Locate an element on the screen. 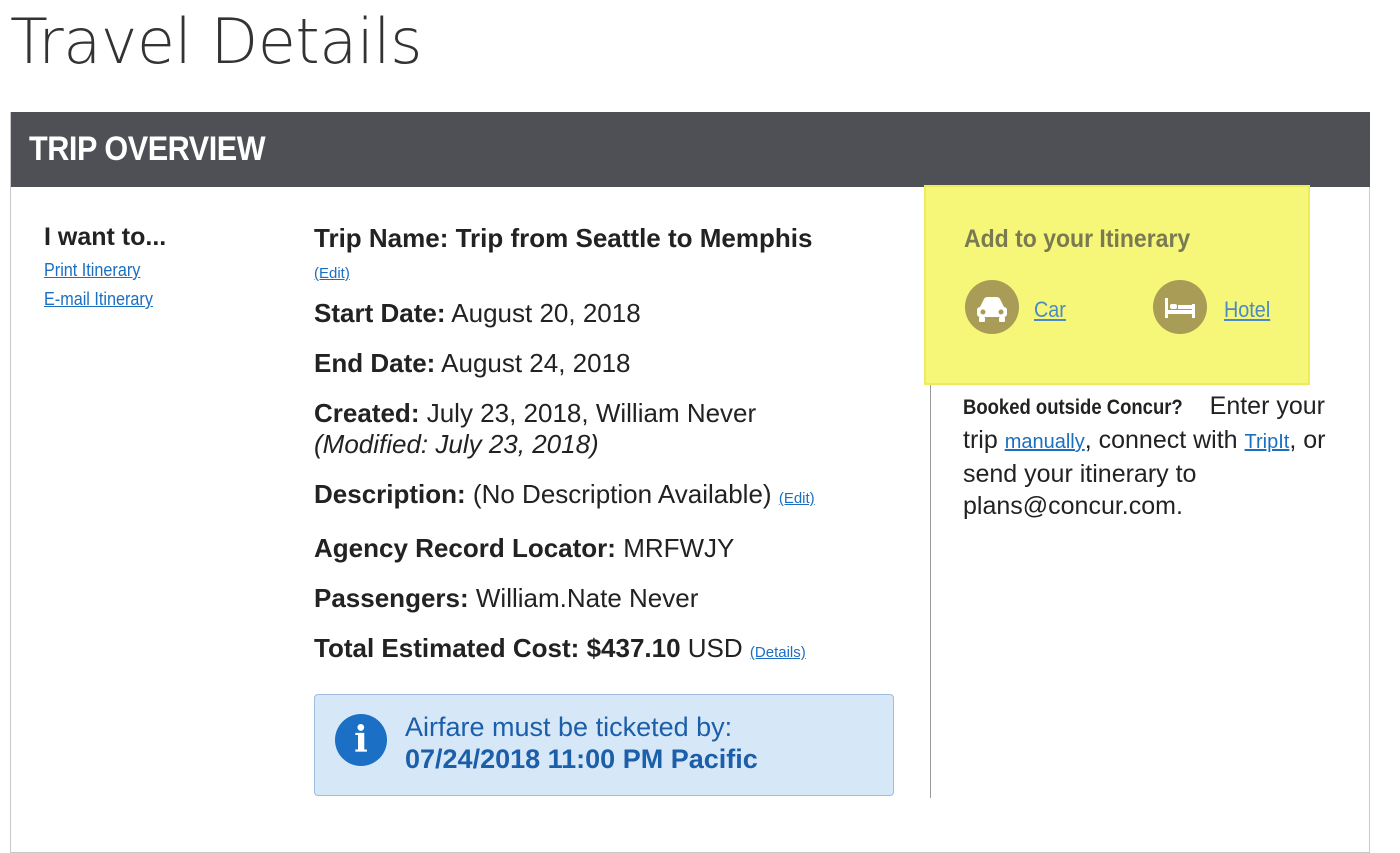 This screenshot has width=1400, height=853. trip-name-value: Trip from Seattle to Memphis is located at coordinates (634, 238).